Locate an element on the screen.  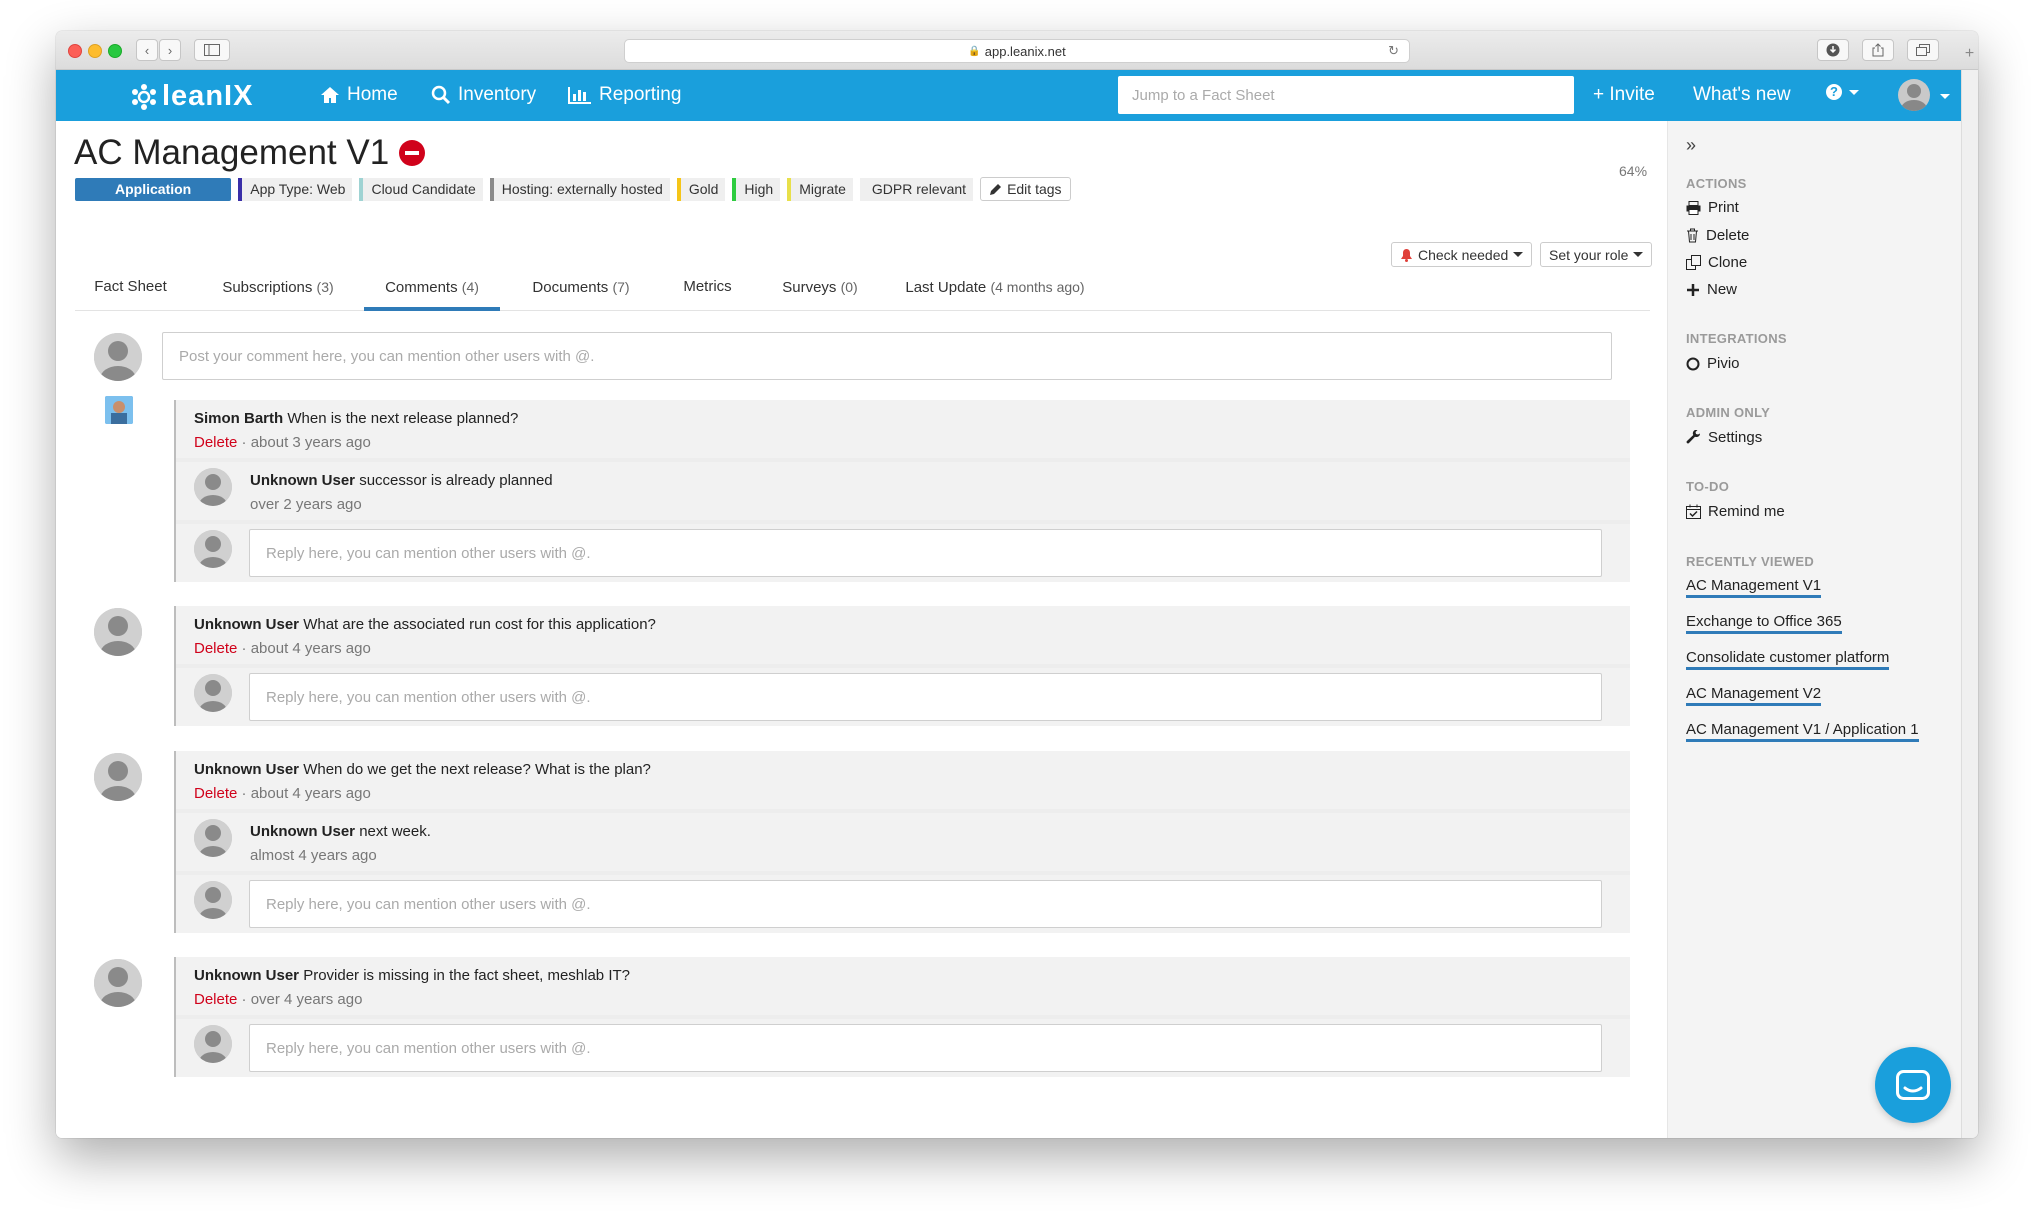
tab-comments: Comments (4) is located at coordinates (432, 289).